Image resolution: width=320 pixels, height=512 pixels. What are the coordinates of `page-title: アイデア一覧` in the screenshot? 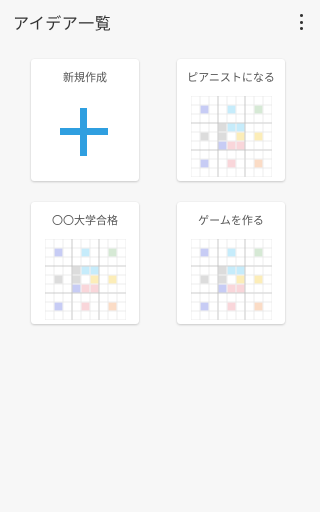 It's located at (62, 23).